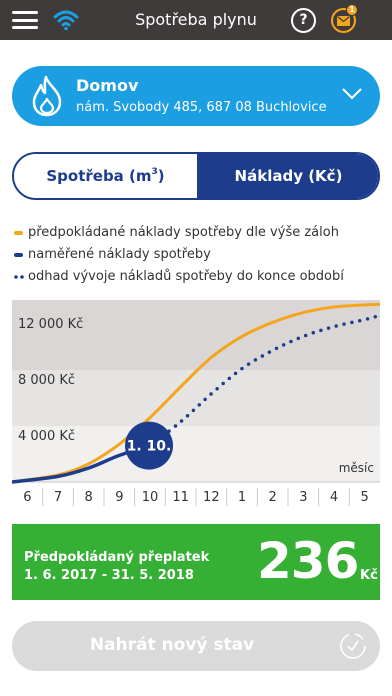 This screenshot has height=696, width=392. Describe the element at coordinates (196, 20) in the screenshot. I see `top-bar: Spotřeba plynu ? 1` at that location.